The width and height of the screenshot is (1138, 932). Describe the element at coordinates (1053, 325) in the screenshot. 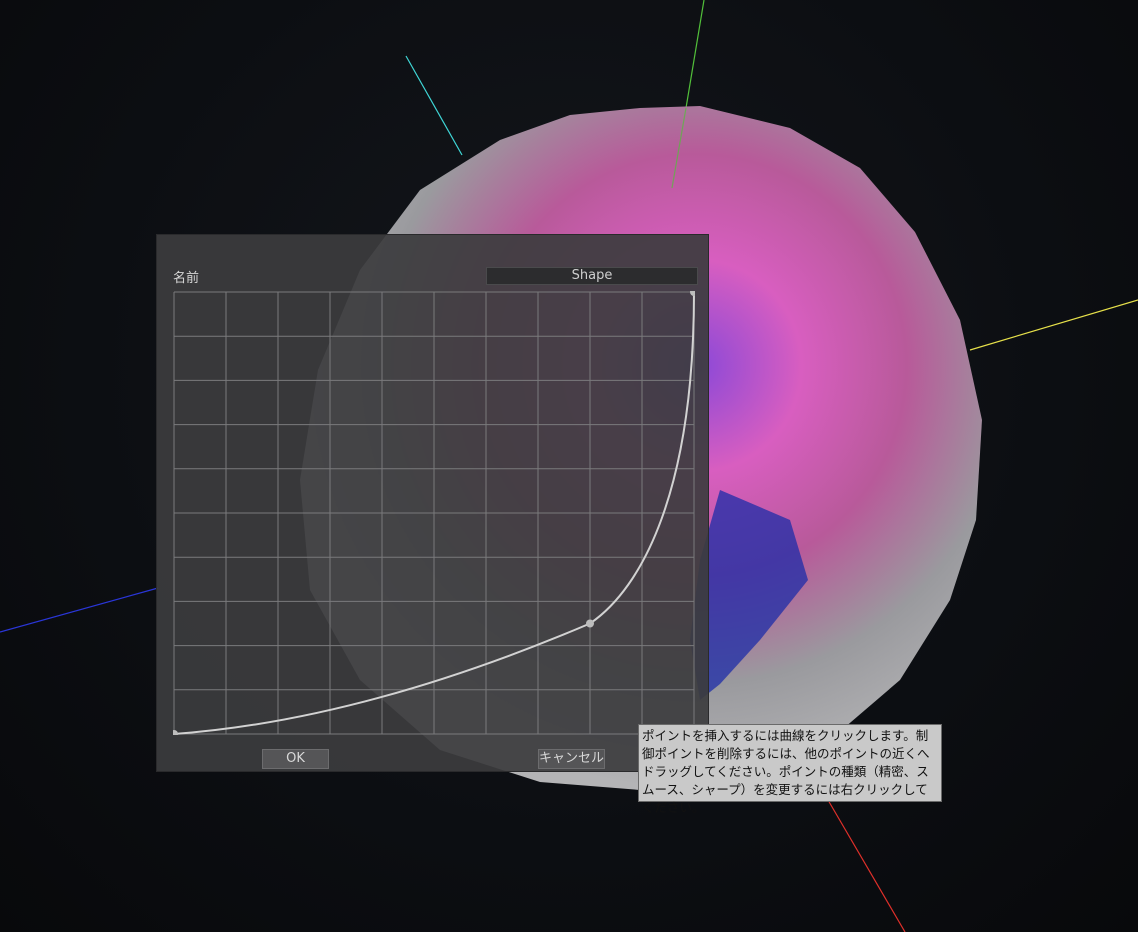

I see `axis-diag2` at that location.